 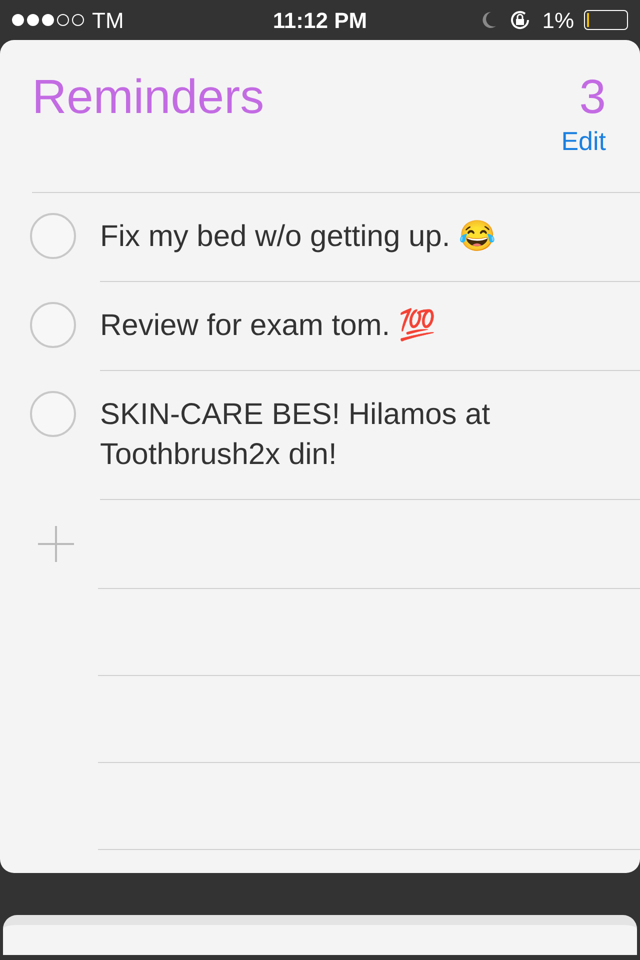 What do you see at coordinates (558, 20) in the screenshot?
I see `battery-percent: 1%` at bounding box center [558, 20].